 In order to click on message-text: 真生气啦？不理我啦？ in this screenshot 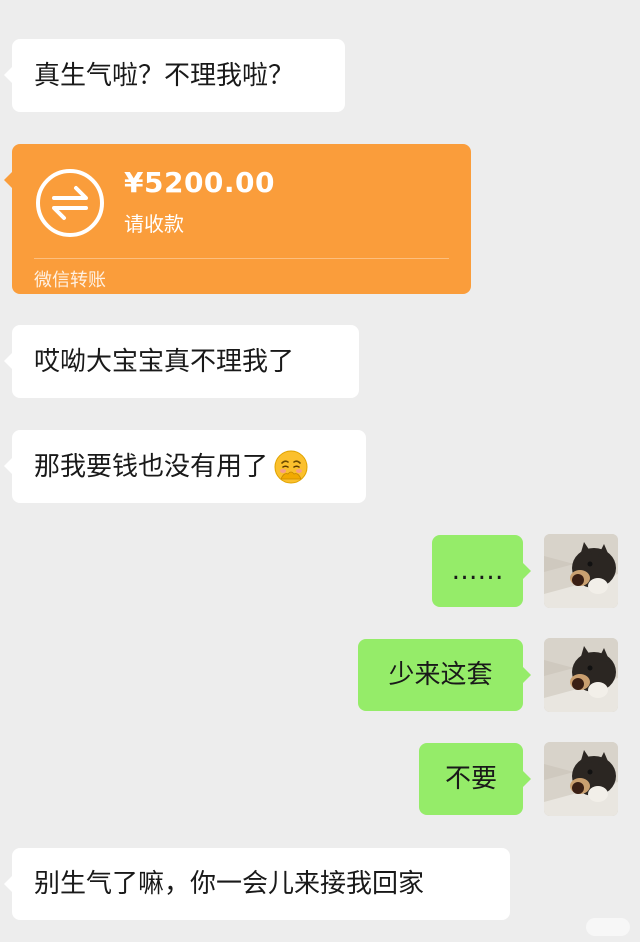, I will do `click(164, 75)`.